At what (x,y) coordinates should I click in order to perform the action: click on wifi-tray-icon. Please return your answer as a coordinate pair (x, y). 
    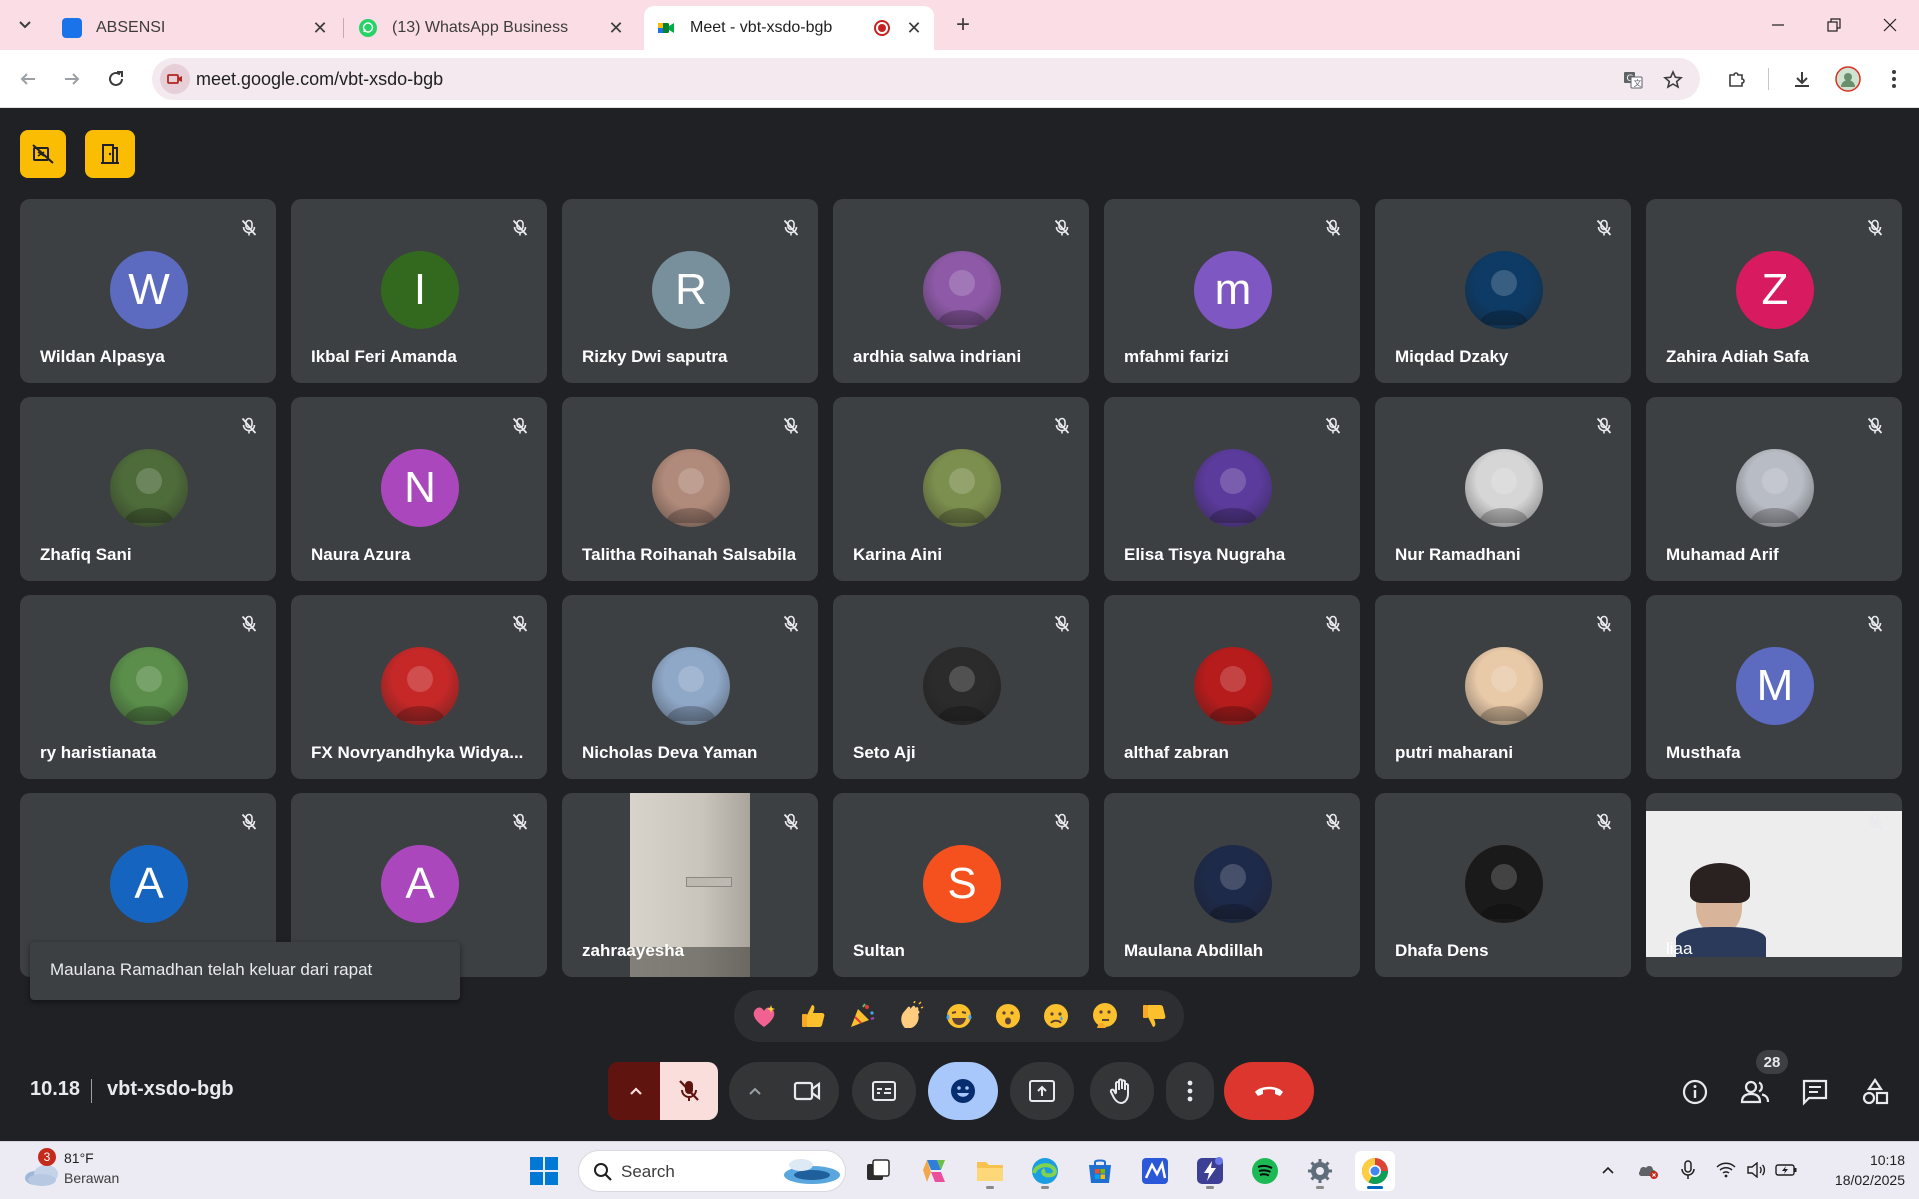
    Looking at the image, I should click on (1726, 1170).